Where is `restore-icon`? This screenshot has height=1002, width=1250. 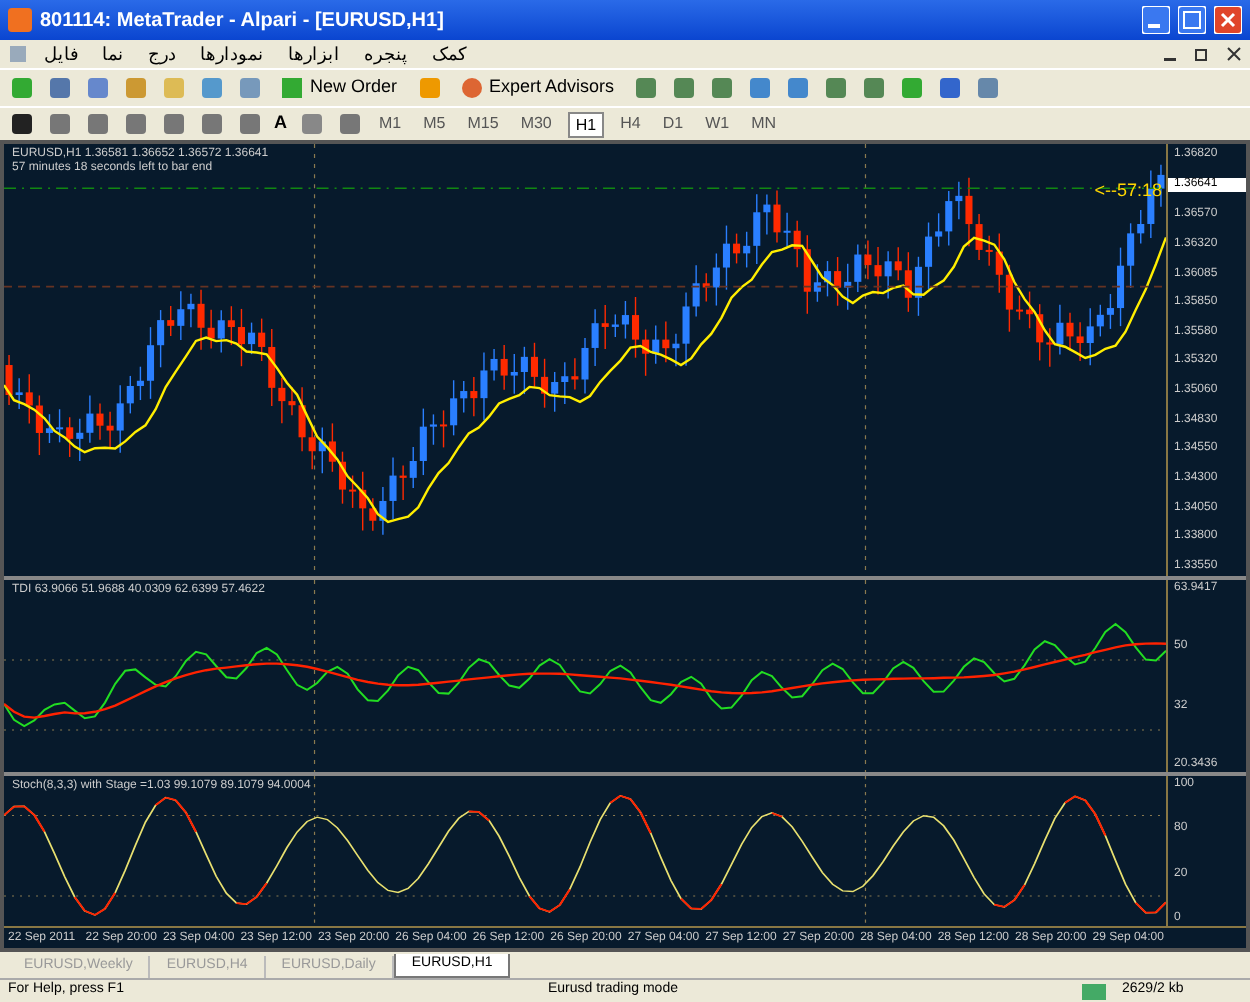 restore-icon is located at coordinates (1202, 54).